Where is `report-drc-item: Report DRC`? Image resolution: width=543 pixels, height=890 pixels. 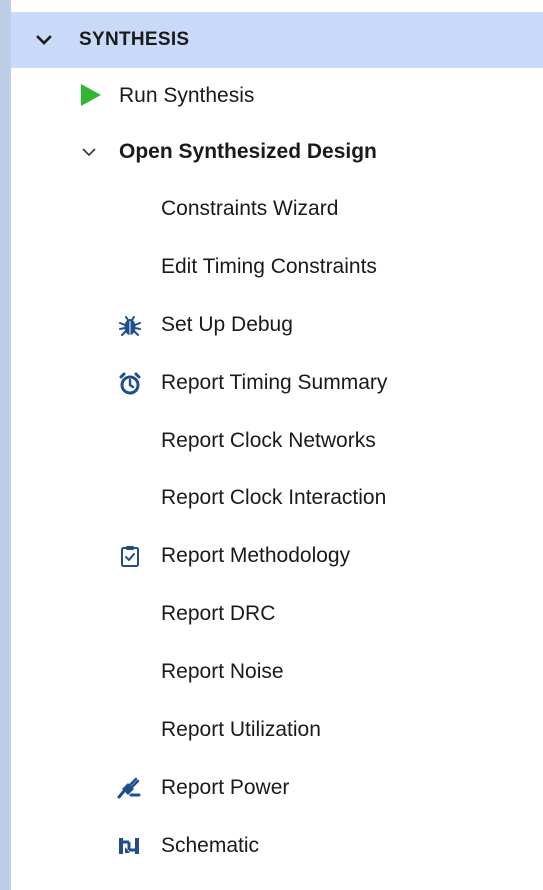
report-drc-item: Report DRC is located at coordinates (277, 614).